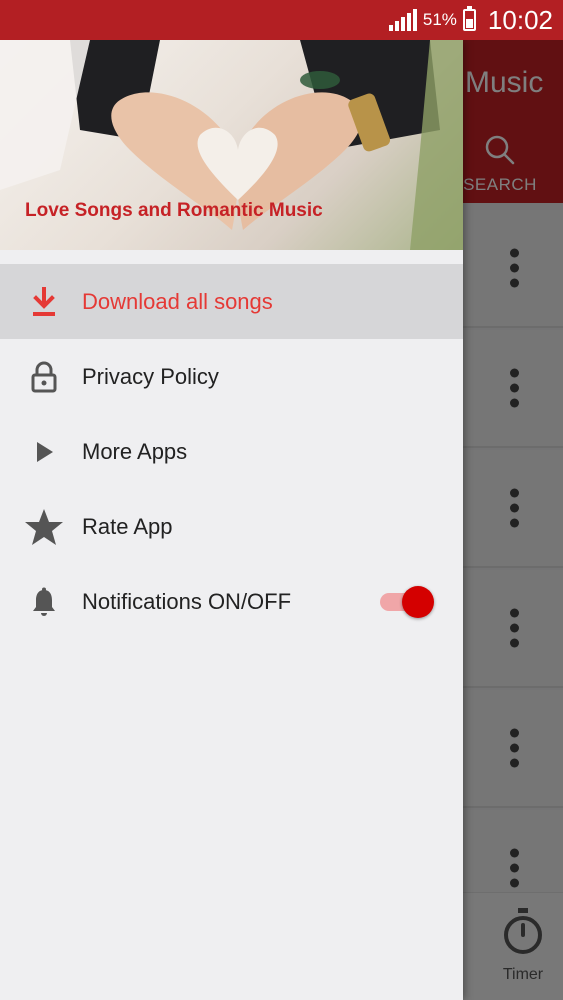 This screenshot has height=1000, width=563. Describe the element at coordinates (406, 602) in the screenshot. I see `notifications-toggle` at that location.